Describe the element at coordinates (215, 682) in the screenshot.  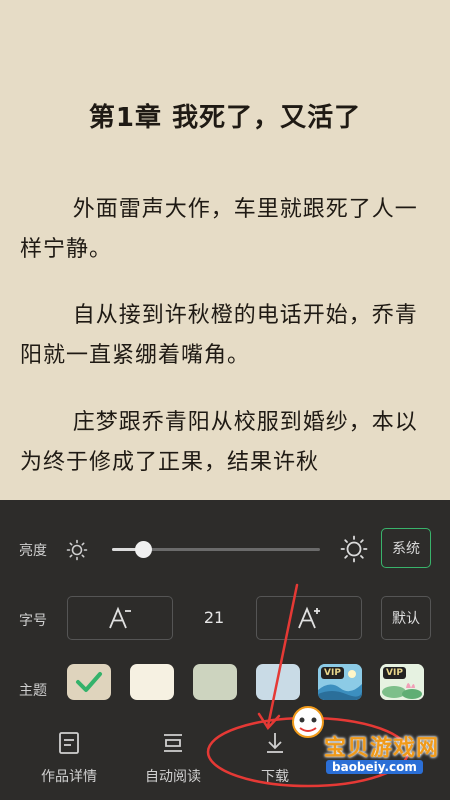
I see `theme-swatch-sage` at that location.